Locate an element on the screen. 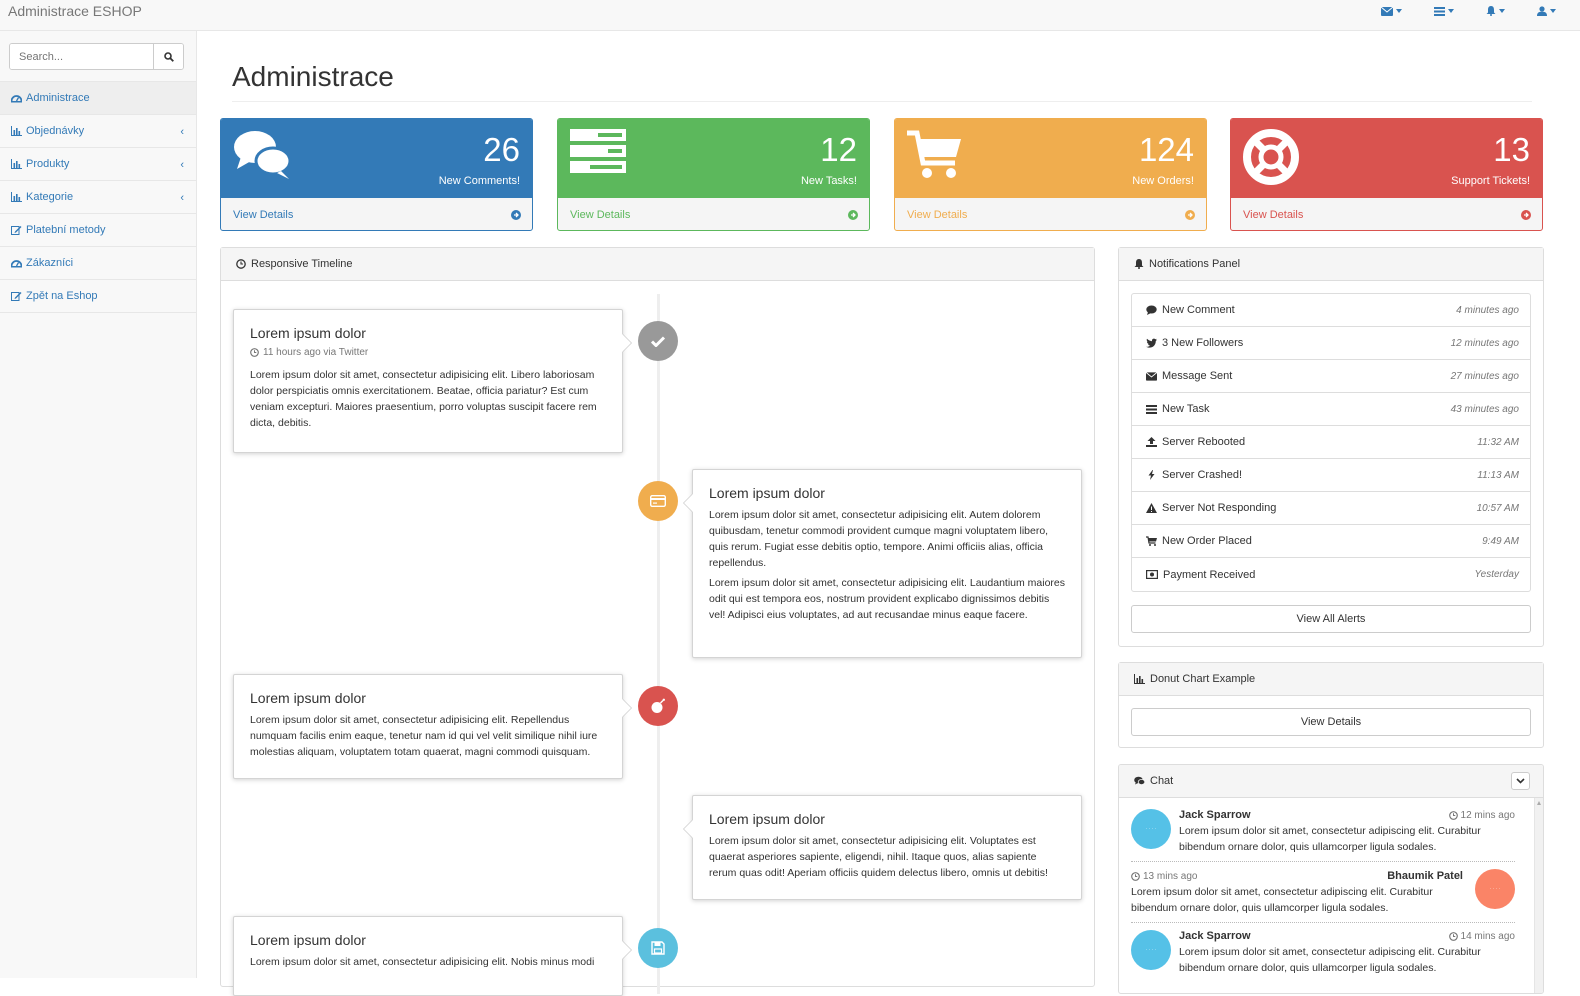 This screenshot has height=996, width=1580. list-item: Message Sent 27 minutes ago is located at coordinates (1331, 376).